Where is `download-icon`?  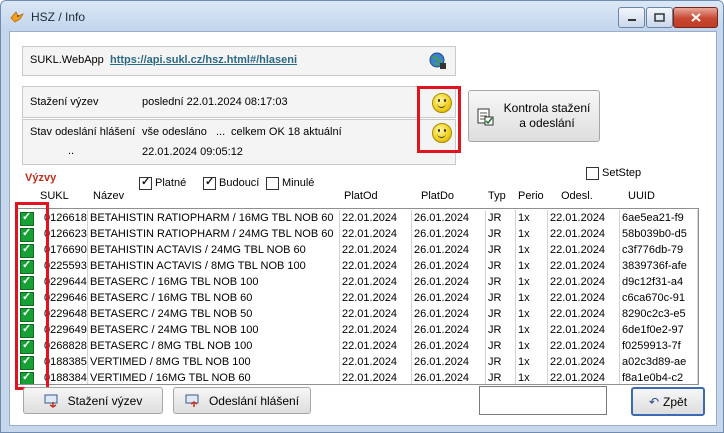
download-icon is located at coordinates (51, 401).